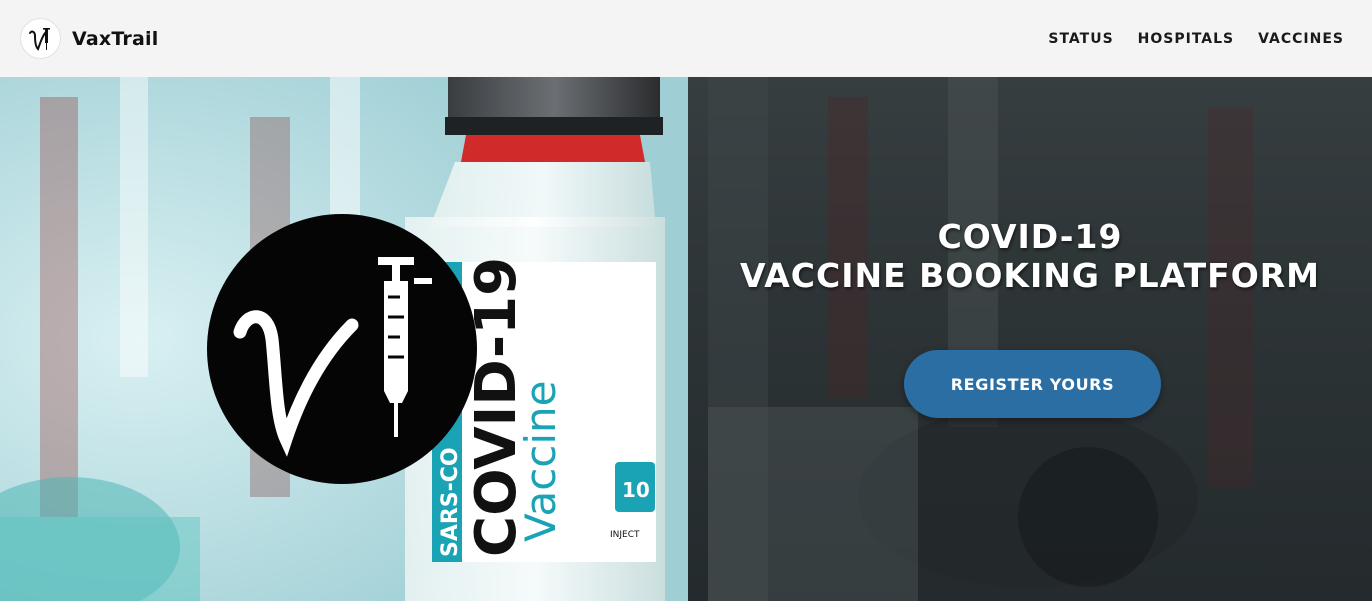 This screenshot has height=601, width=1372. Describe the element at coordinates (1032, 384) in the screenshot. I see `register-button: REGISTER YOURS` at that location.